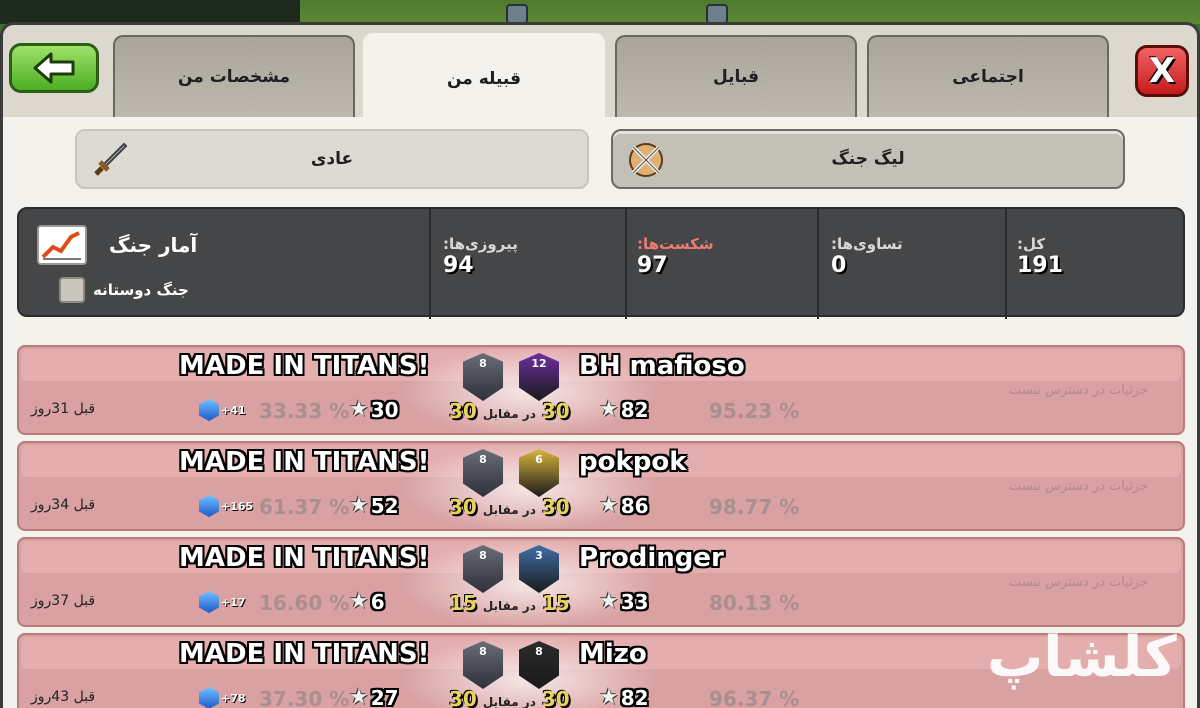 The height and width of the screenshot is (708, 1200). Describe the element at coordinates (646, 160) in the screenshot. I see `league-swords-icon` at that location.